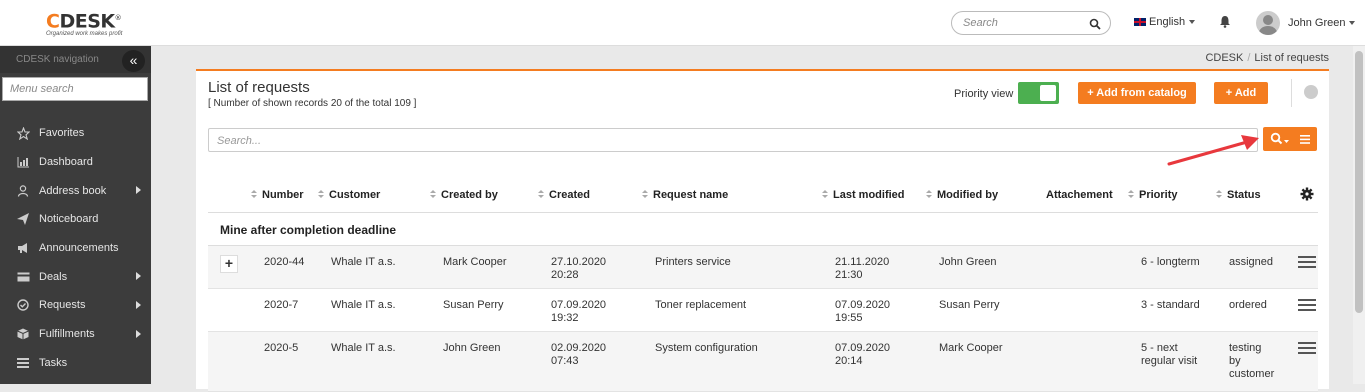 This screenshot has height=392, width=1365. Describe the element at coordinates (349, 195) in the screenshot. I see `column-customer: Customer` at that location.